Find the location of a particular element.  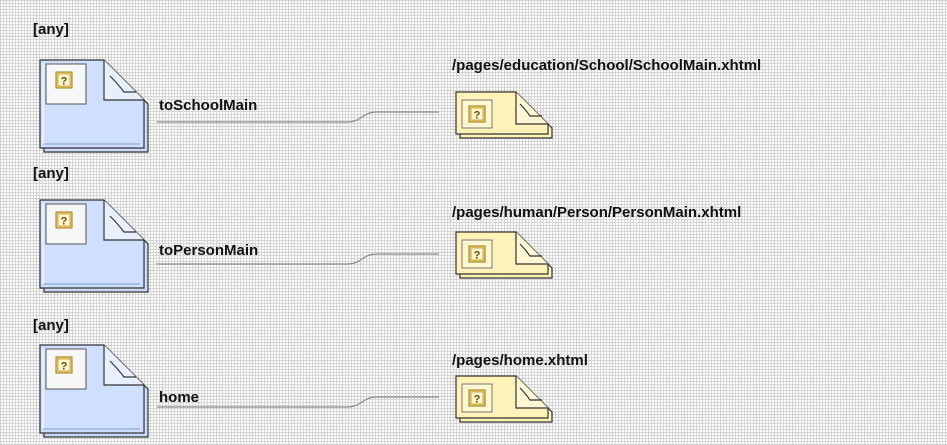

target-path-label: /pages/education/School/SchoolMain.xhtml is located at coordinates (607, 65).